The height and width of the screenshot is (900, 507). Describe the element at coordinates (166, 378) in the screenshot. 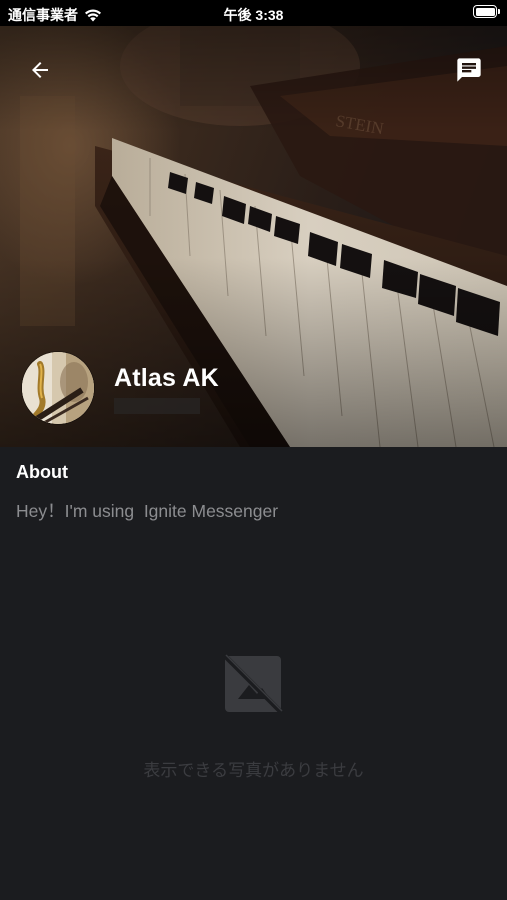

I see `profile-name: Atlas AK` at that location.